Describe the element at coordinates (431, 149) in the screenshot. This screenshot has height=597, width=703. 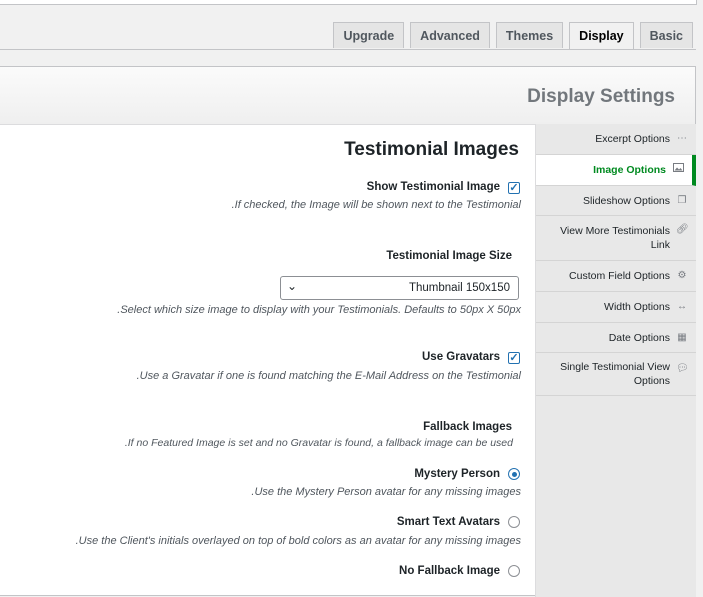
I see `section-title: Testimonial Images` at that location.